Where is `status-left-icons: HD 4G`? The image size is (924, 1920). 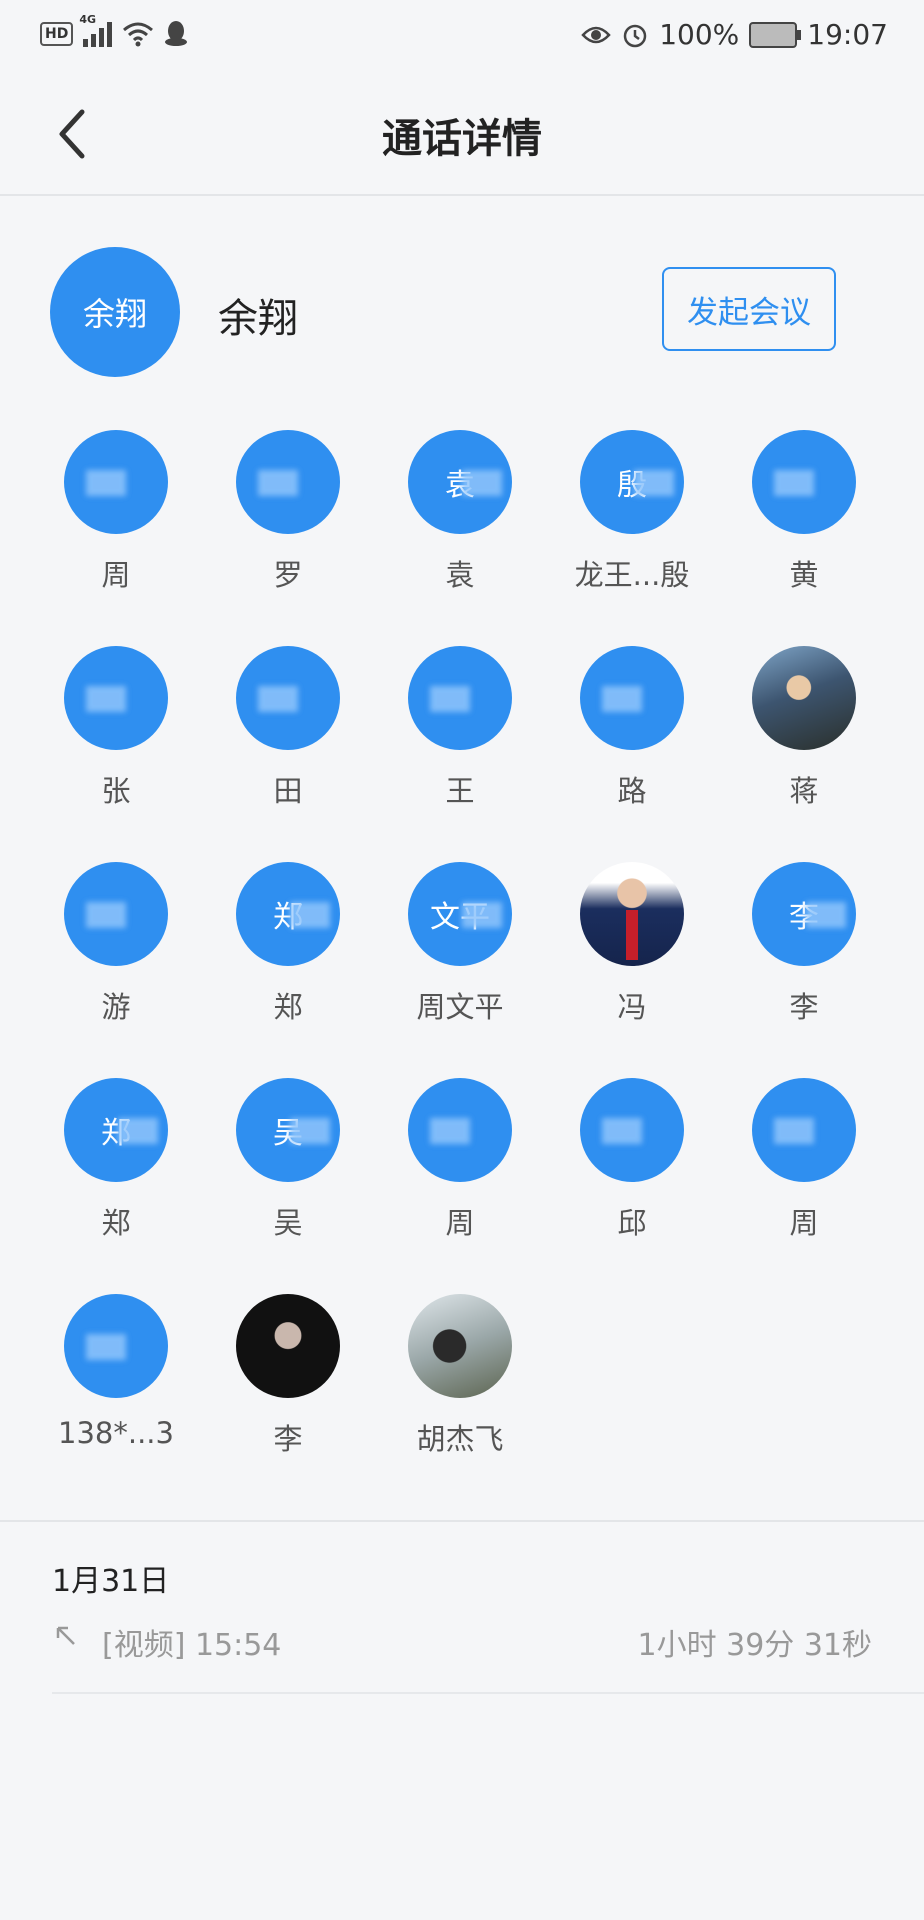
status-left-icons: HD 4G is located at coordinates (114, 30).